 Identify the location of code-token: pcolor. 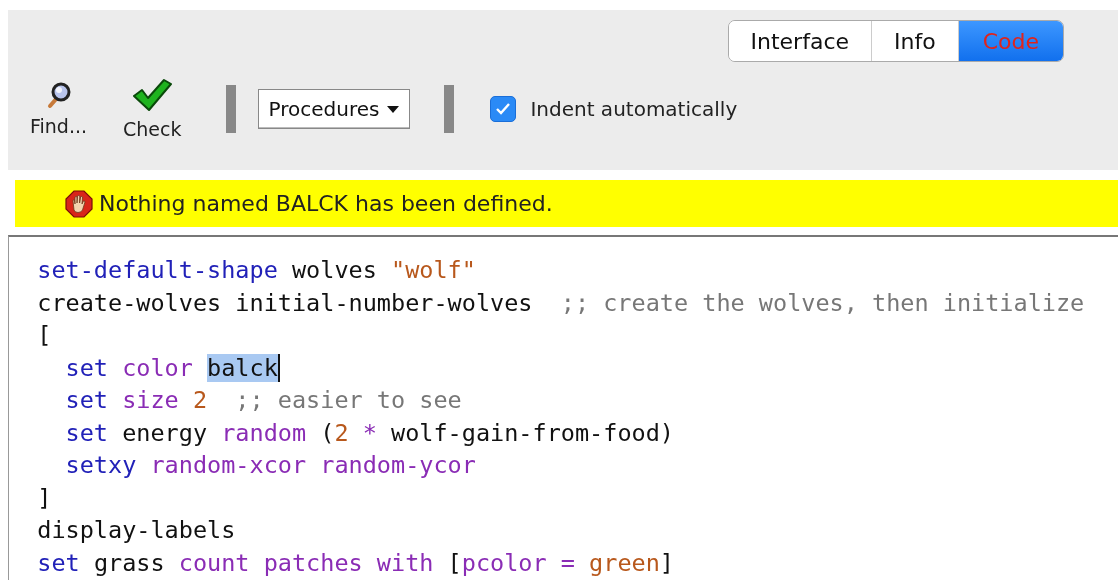
(504, 562).